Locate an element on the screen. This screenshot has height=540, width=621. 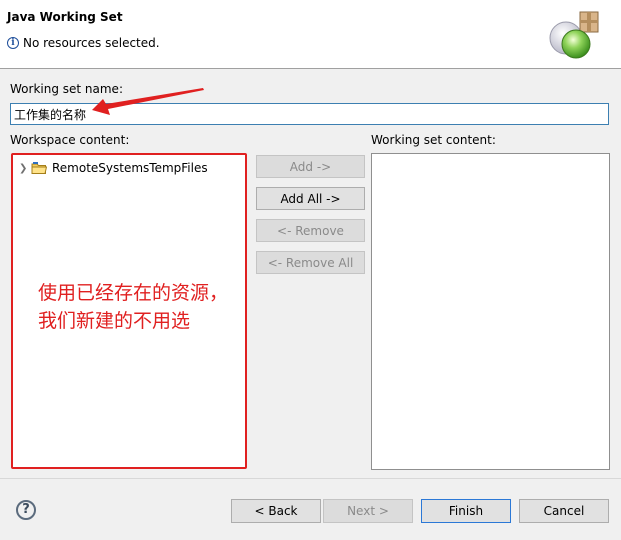
next-button: Next > is located at coordinates (368, 511).